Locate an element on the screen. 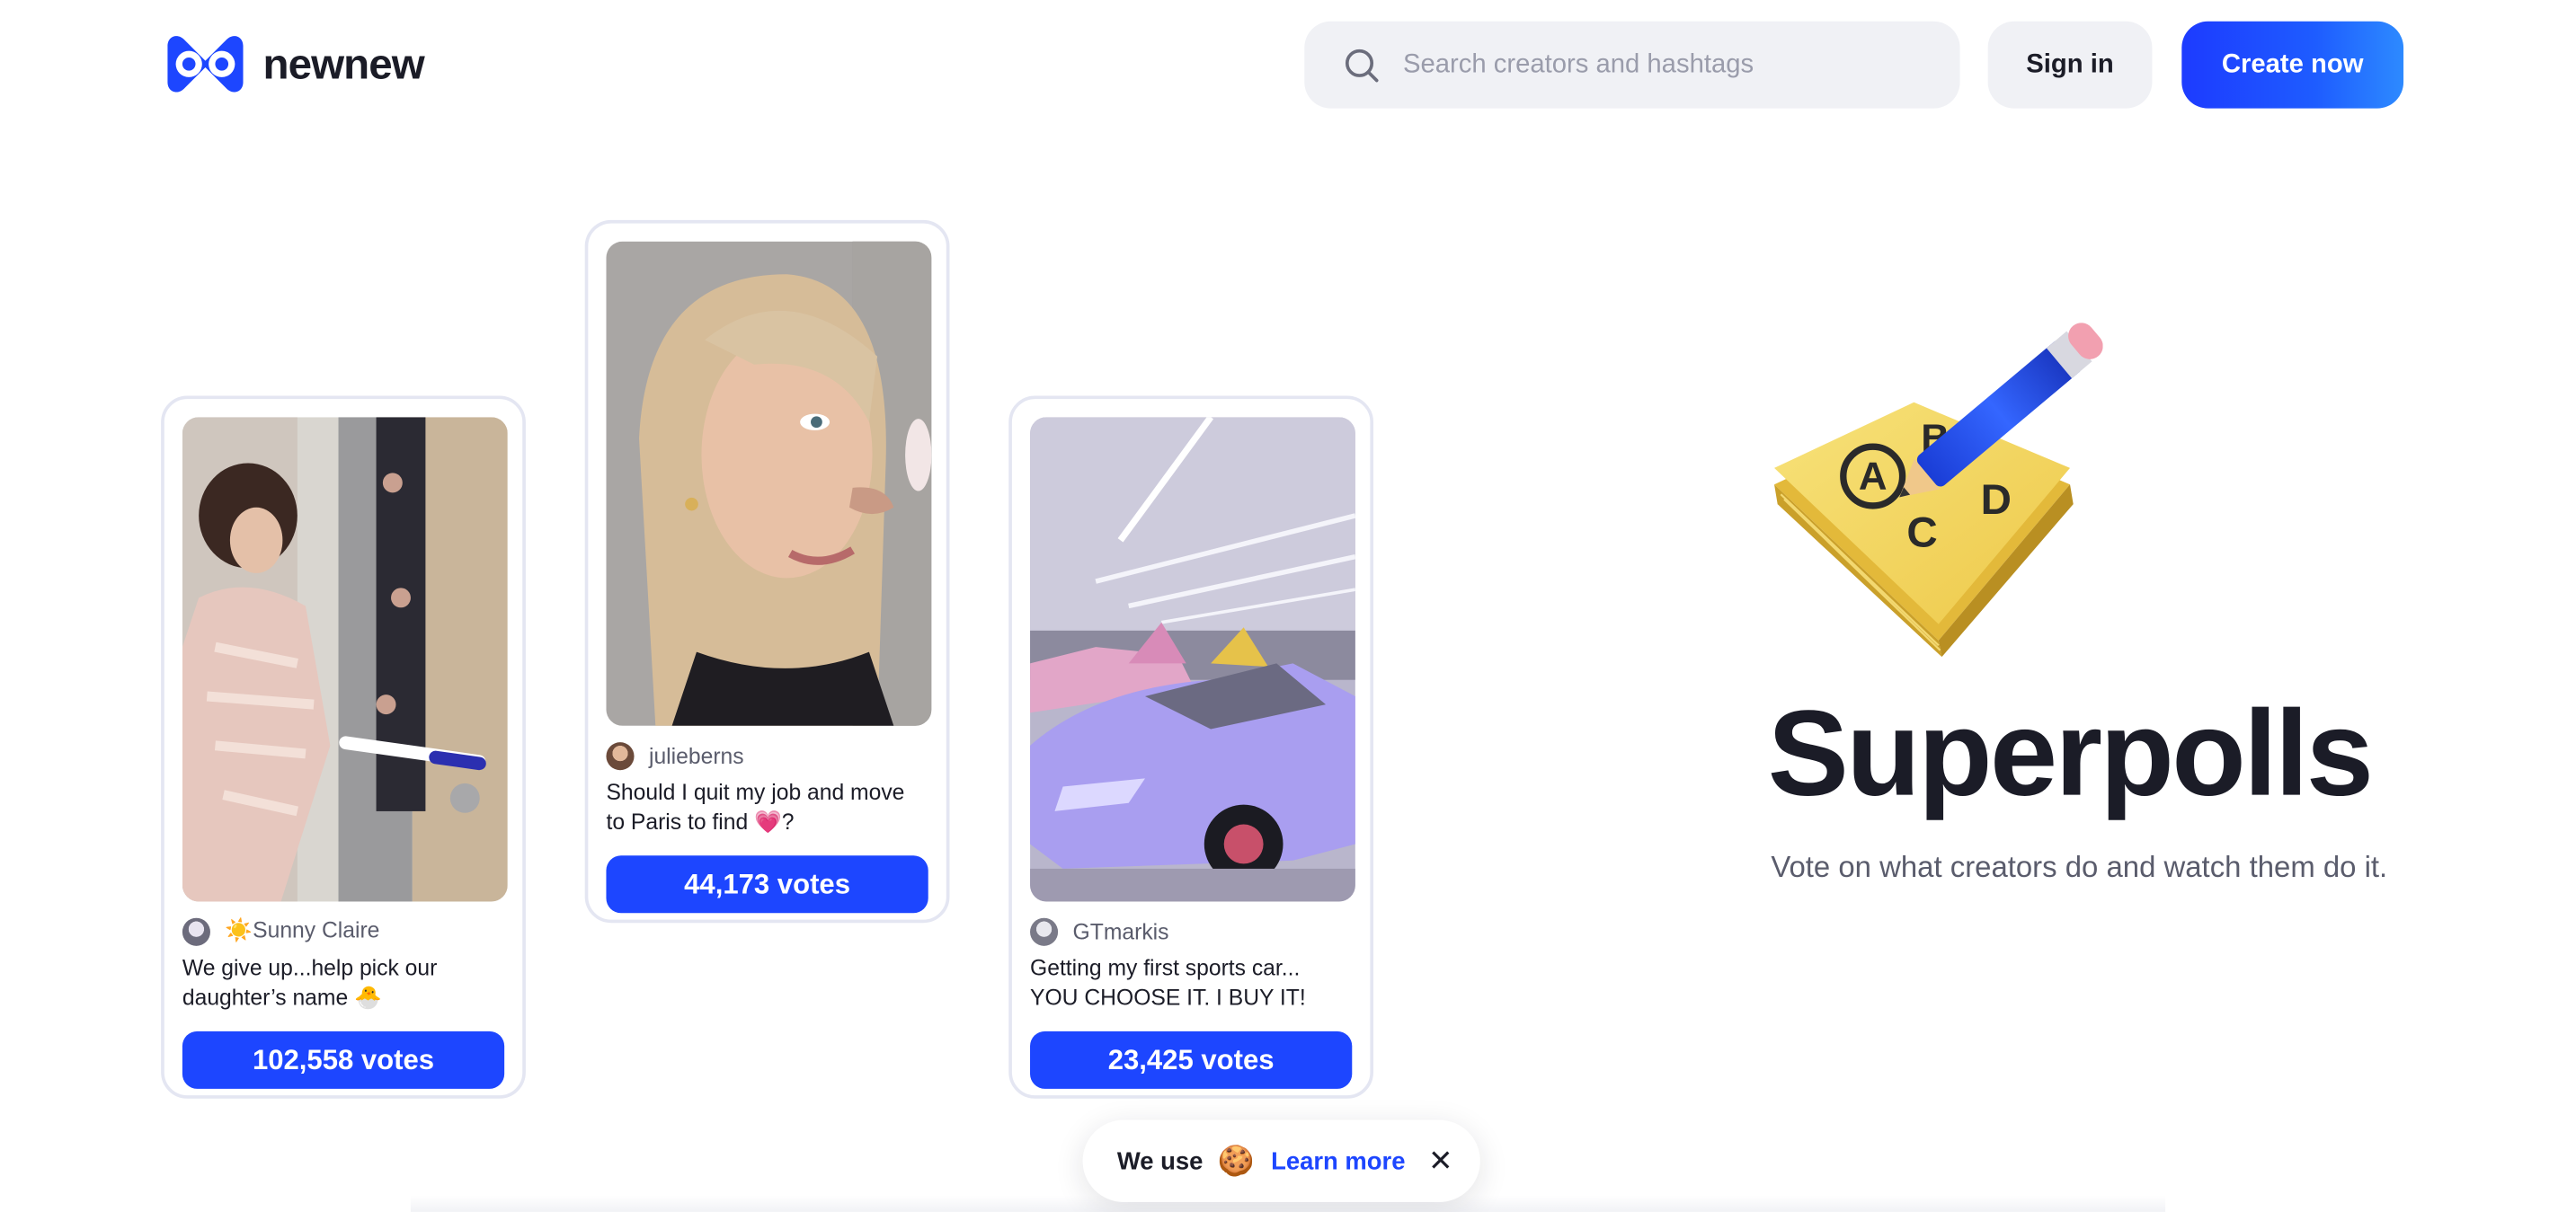 This screenshot has height=1212, width=2576. illustration-letter-a: A is located at coordinates (1873, 477).